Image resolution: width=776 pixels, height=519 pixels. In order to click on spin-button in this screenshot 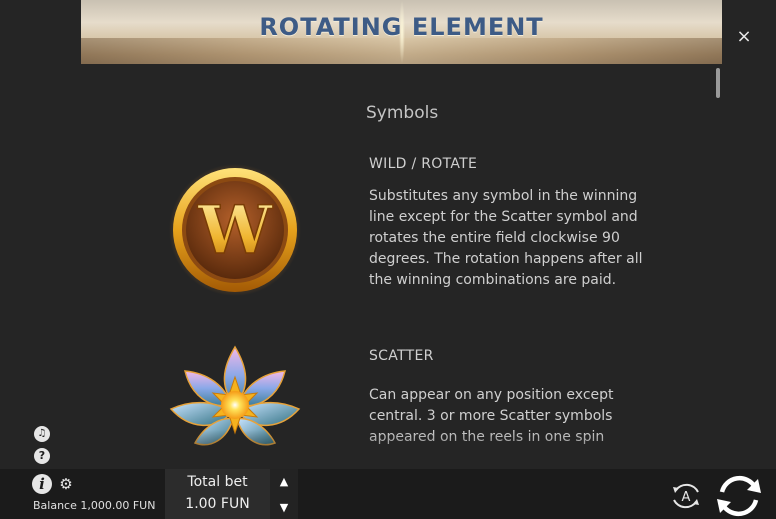, I will do `click(739, 496)`.